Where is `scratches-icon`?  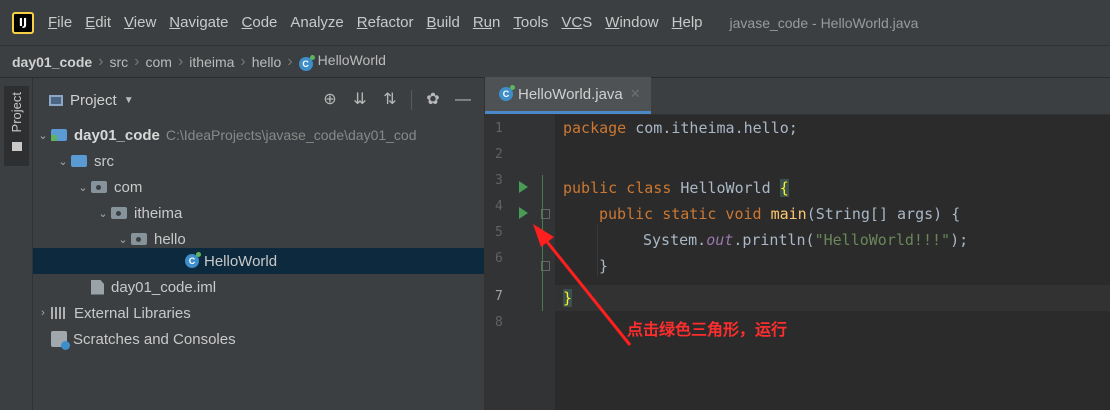 scratches-icon is located at coordinates (60, 340).